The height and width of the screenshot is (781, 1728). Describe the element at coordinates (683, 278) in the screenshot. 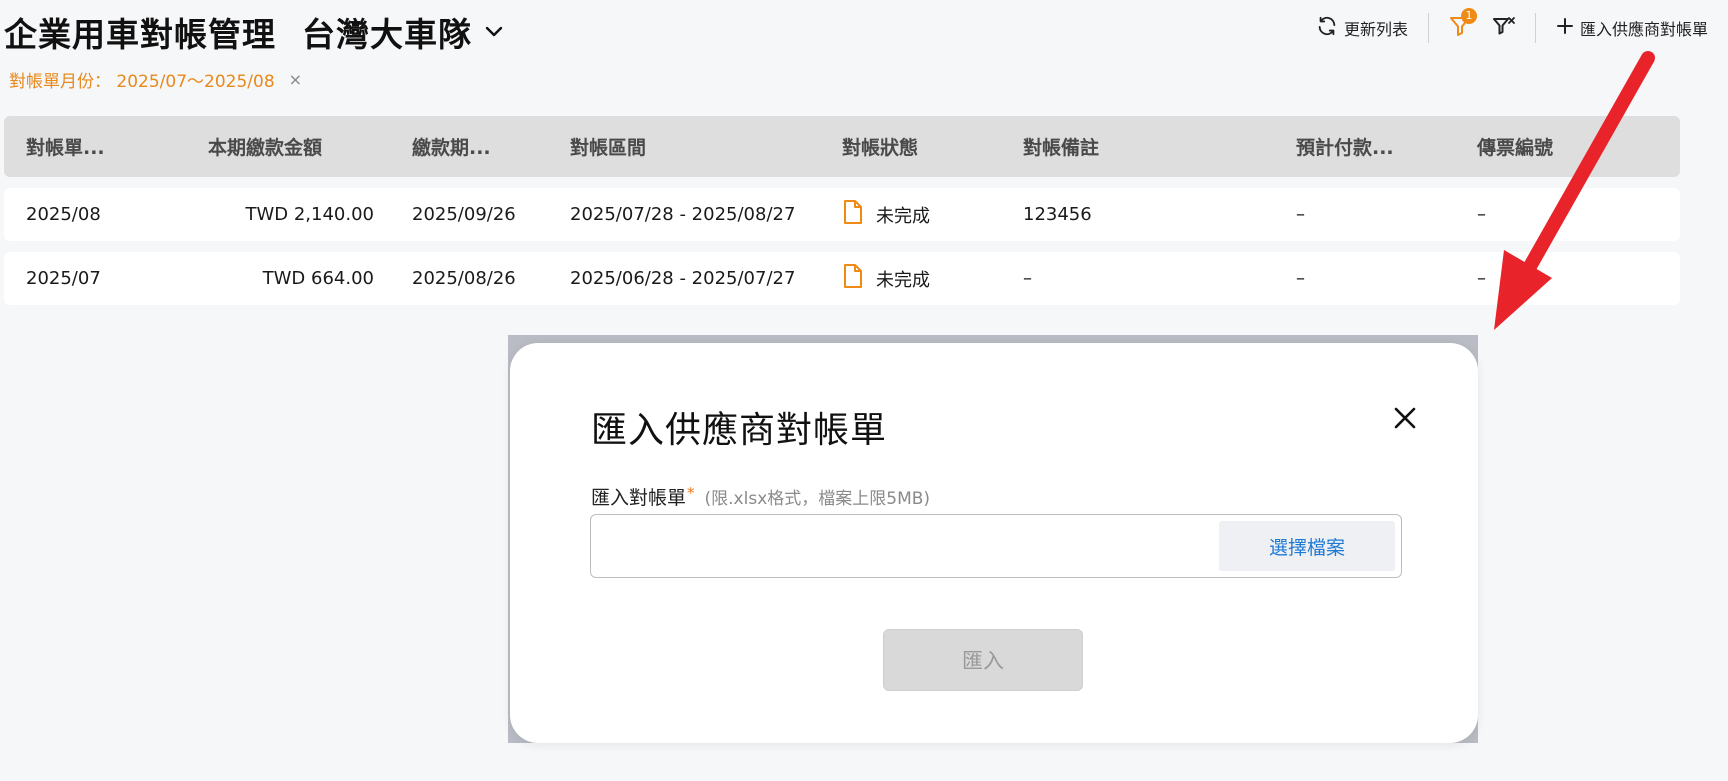

I see `reconcile-range: 2025/06/28 - 2025/07/27` at that location.